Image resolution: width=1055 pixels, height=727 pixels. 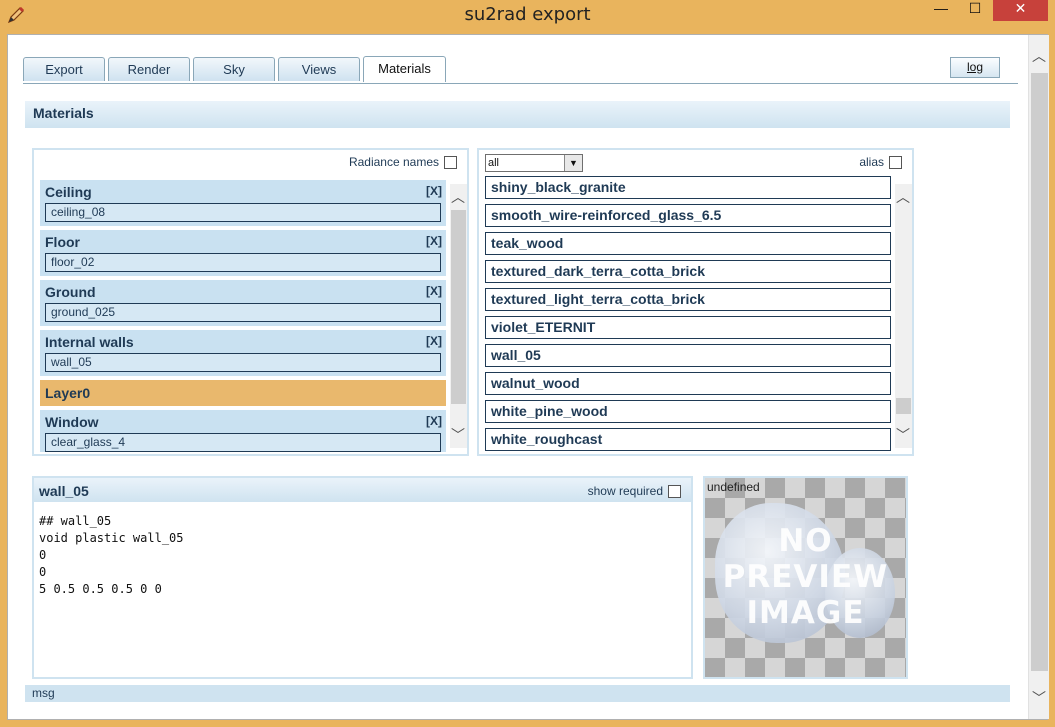 I want to click on show-required-label: show required, so click(x=625, y=491).